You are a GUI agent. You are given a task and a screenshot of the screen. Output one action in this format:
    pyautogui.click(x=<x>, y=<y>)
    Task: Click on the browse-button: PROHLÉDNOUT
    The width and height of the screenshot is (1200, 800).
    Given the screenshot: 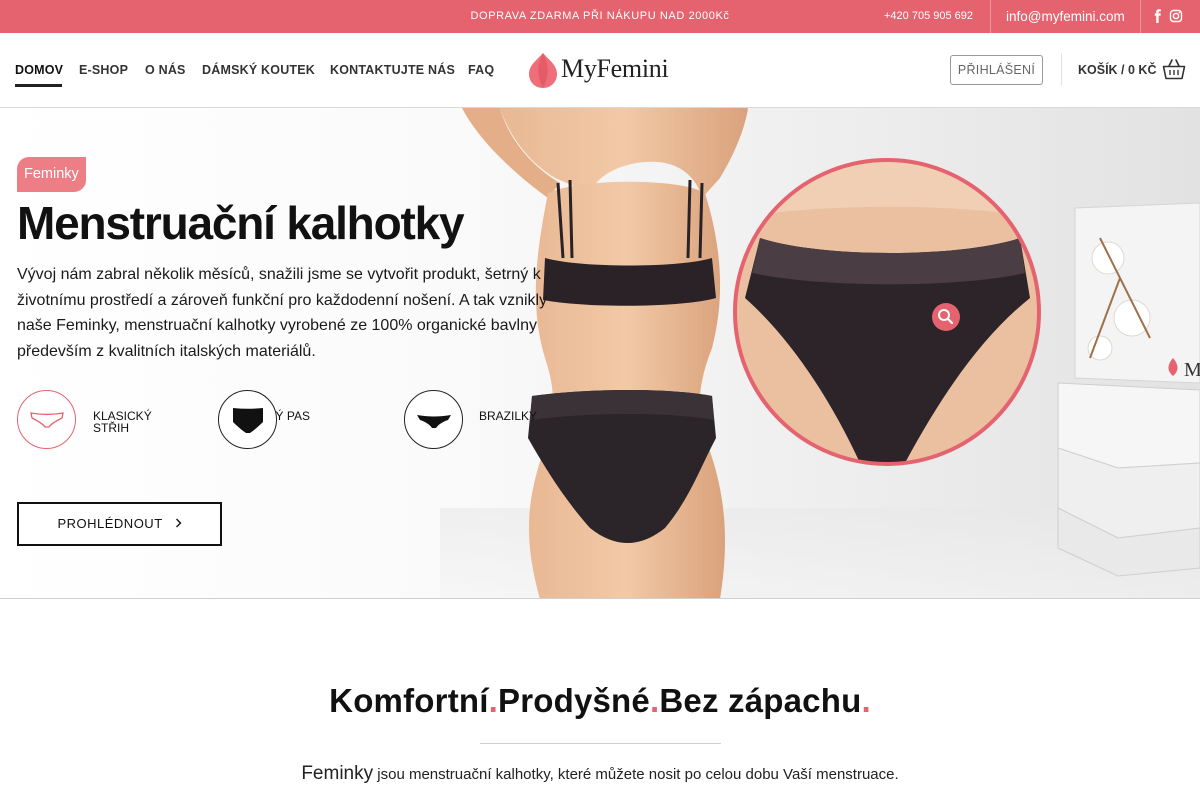 What is the action you would take?
    pyautogui.click(x=119, y=524)
    